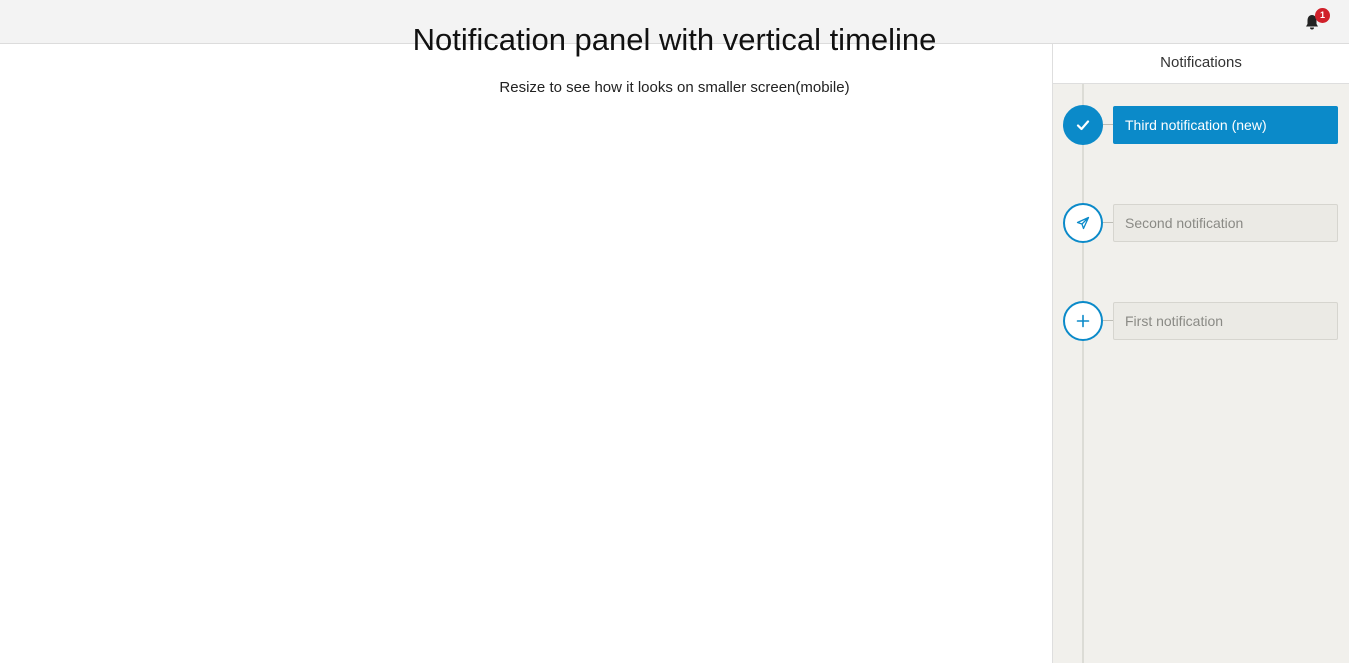 The image size is (1349, 663). I want to click on notification-panel-header: Notifications, so click(1201, 64).